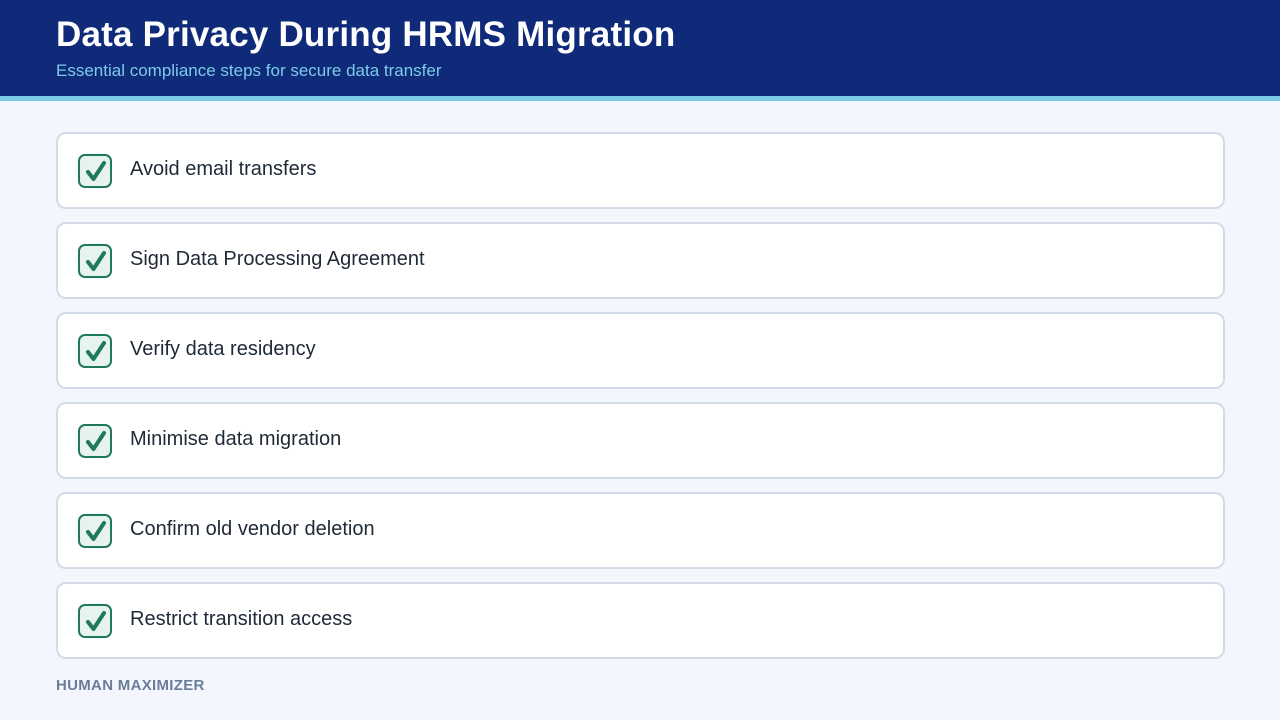  Describe the element at coordinates (366, 34) in the screenshot. I see `page-title: Data Privacy During HRMS Migration` at that location.